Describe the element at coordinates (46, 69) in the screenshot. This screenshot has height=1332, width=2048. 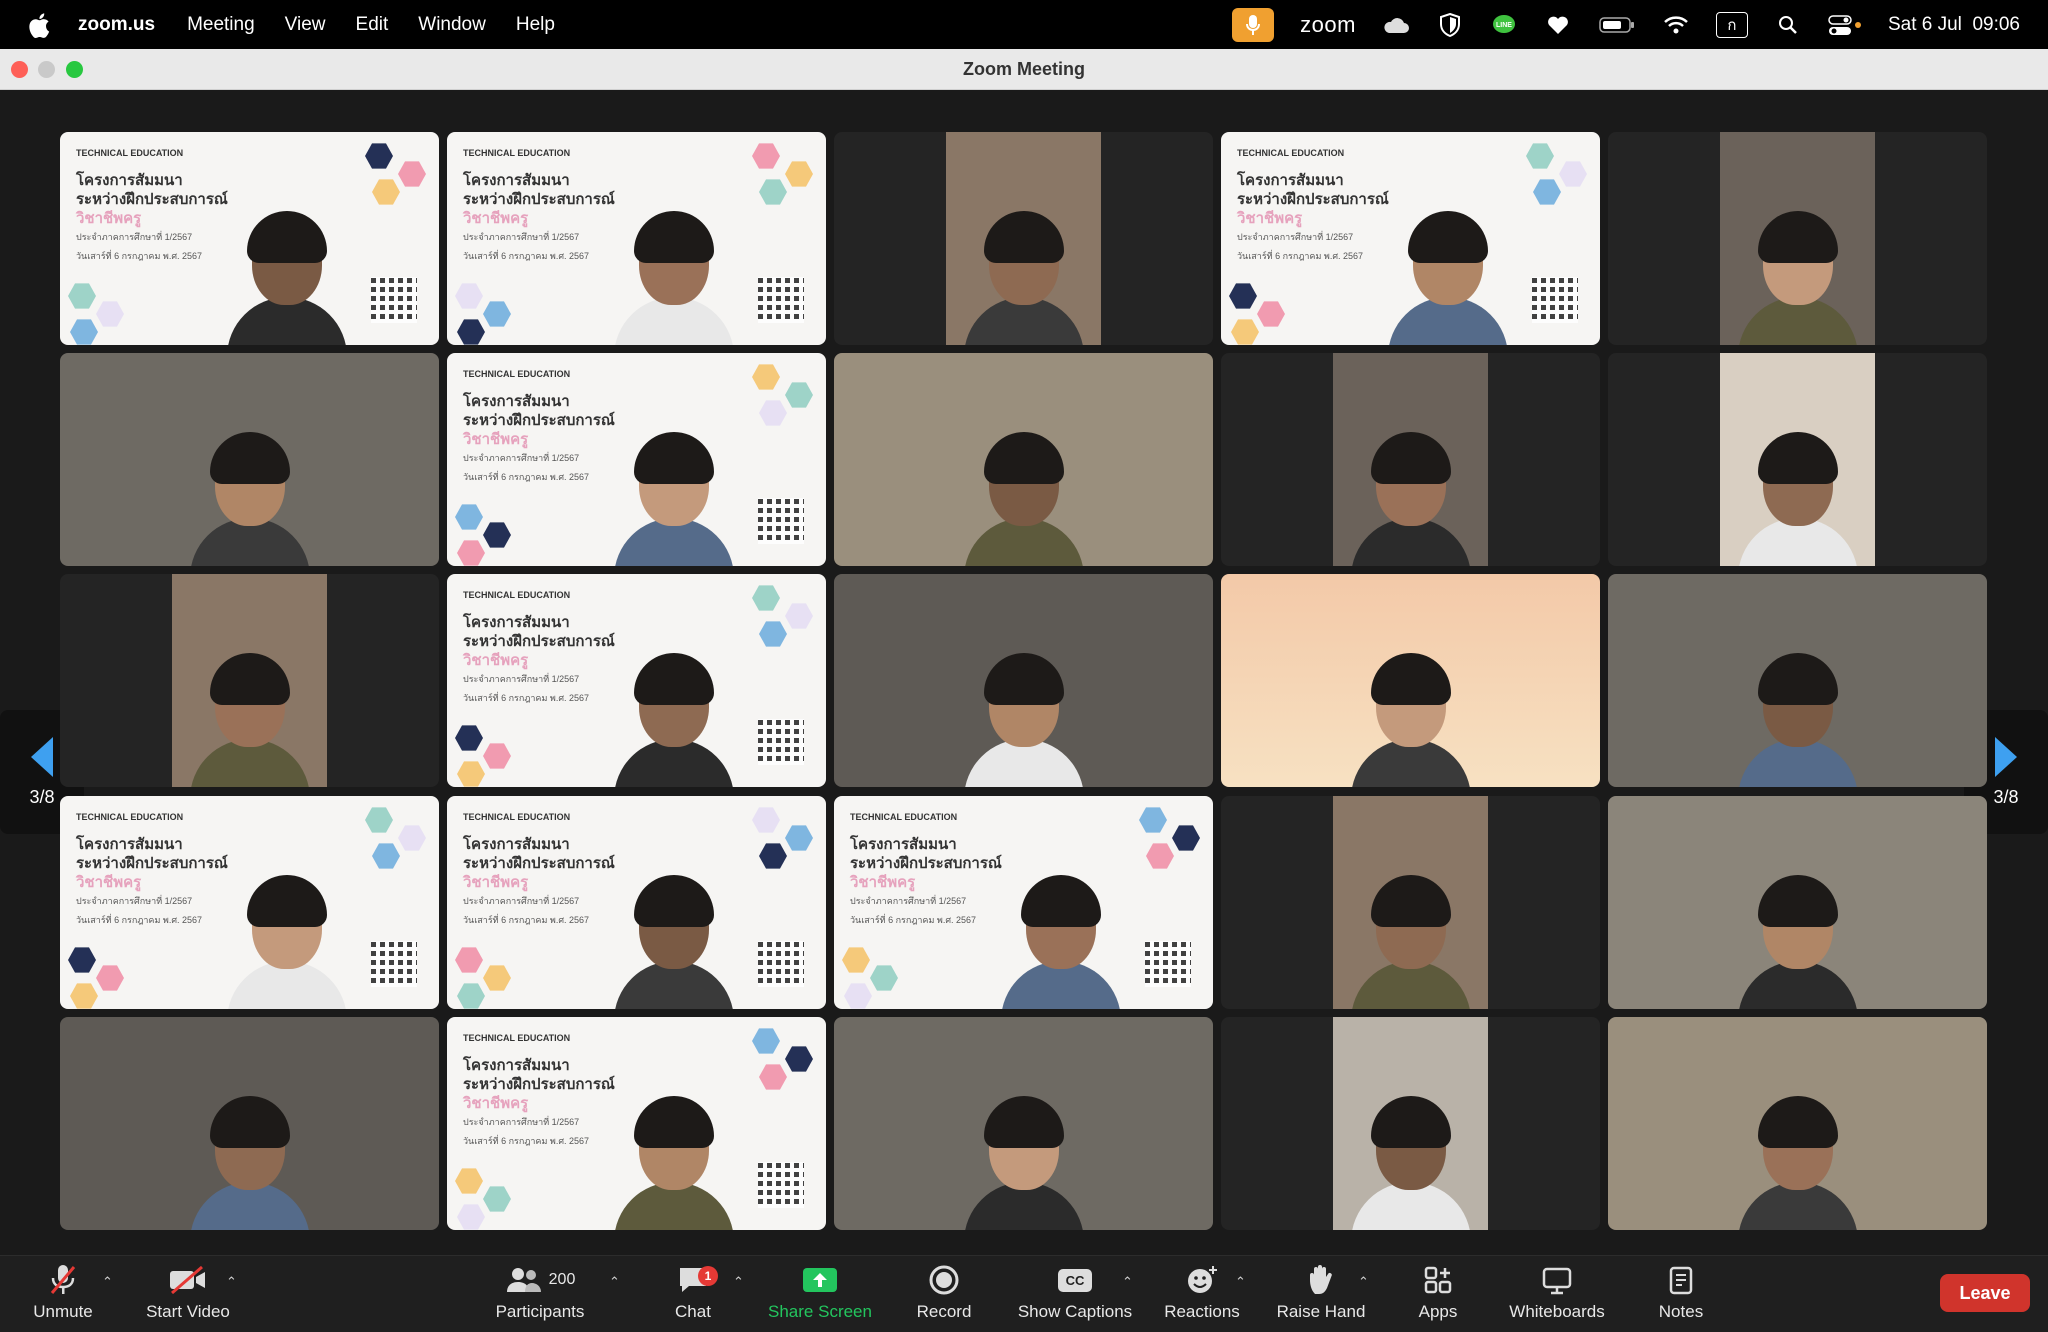
I see `minimize-window-button` at that location.